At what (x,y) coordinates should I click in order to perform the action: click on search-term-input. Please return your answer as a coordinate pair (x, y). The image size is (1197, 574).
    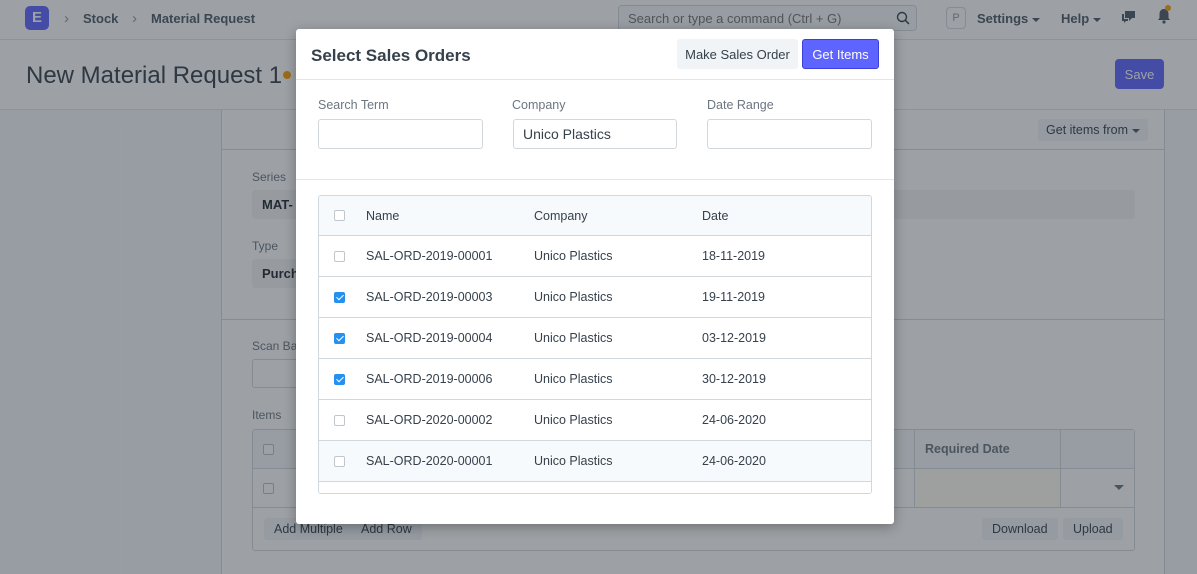
    Looking at the image, I should click on (400, 134).